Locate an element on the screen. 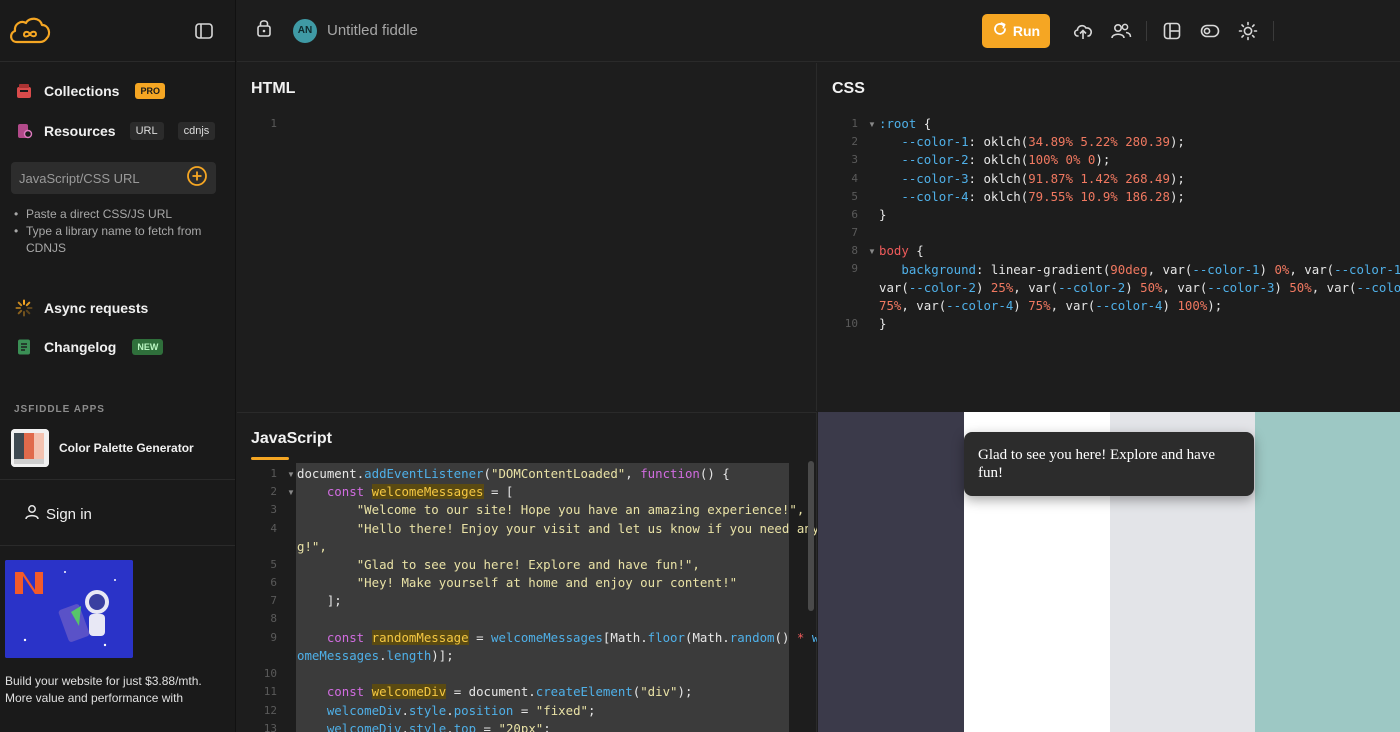 This screenshot has width=1400, height=732. html-panel-title: HTML is located at coordinates (273, 88).